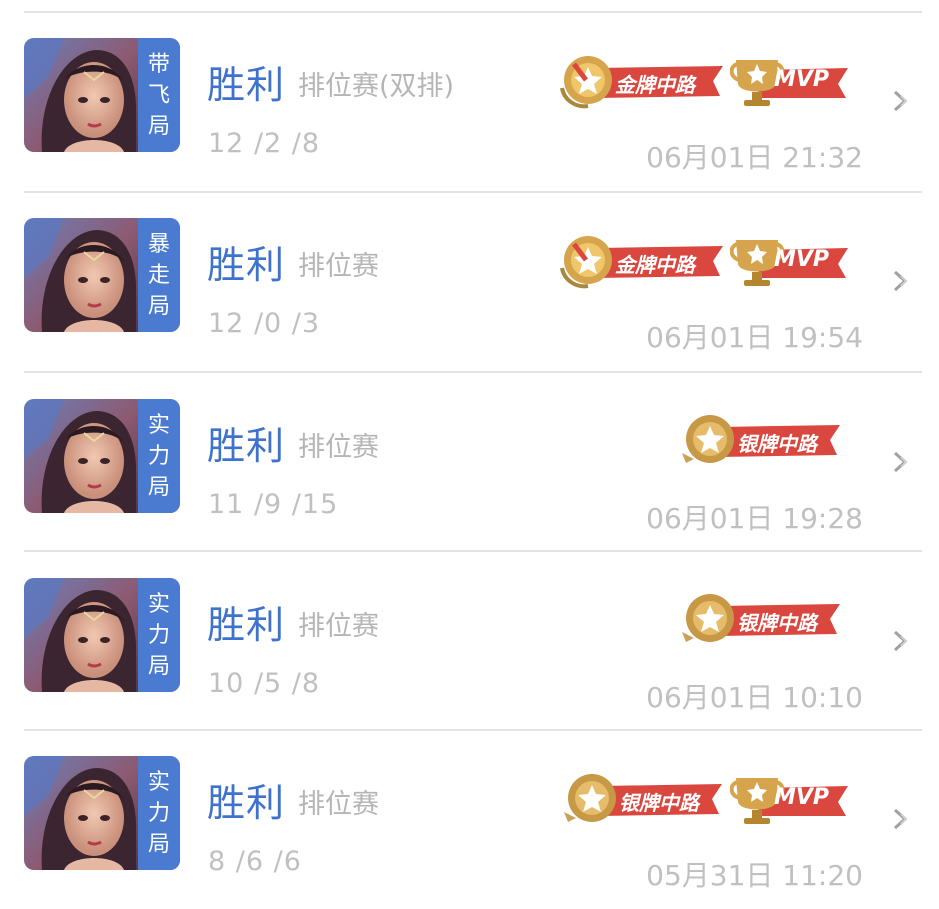 The height and width of the screenshot is (909, 939). What do you see at coordinates (264, 683) in the screenshot?
I see `kda: 10 /5 /8` at bounding box center [264, 683].